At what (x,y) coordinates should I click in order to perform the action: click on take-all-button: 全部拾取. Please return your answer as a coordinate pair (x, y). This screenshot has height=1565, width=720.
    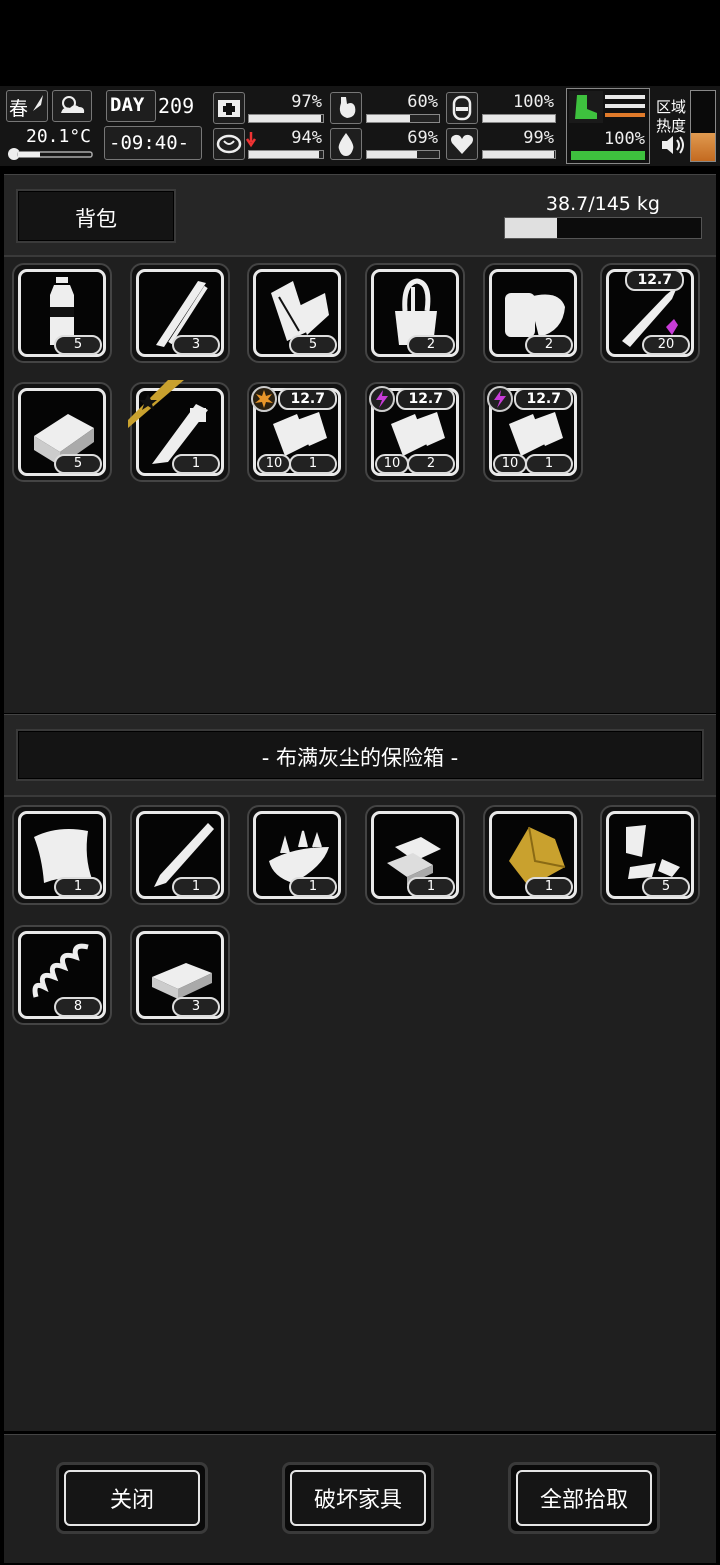
    Looking at the image, I should click on (584, 1498).